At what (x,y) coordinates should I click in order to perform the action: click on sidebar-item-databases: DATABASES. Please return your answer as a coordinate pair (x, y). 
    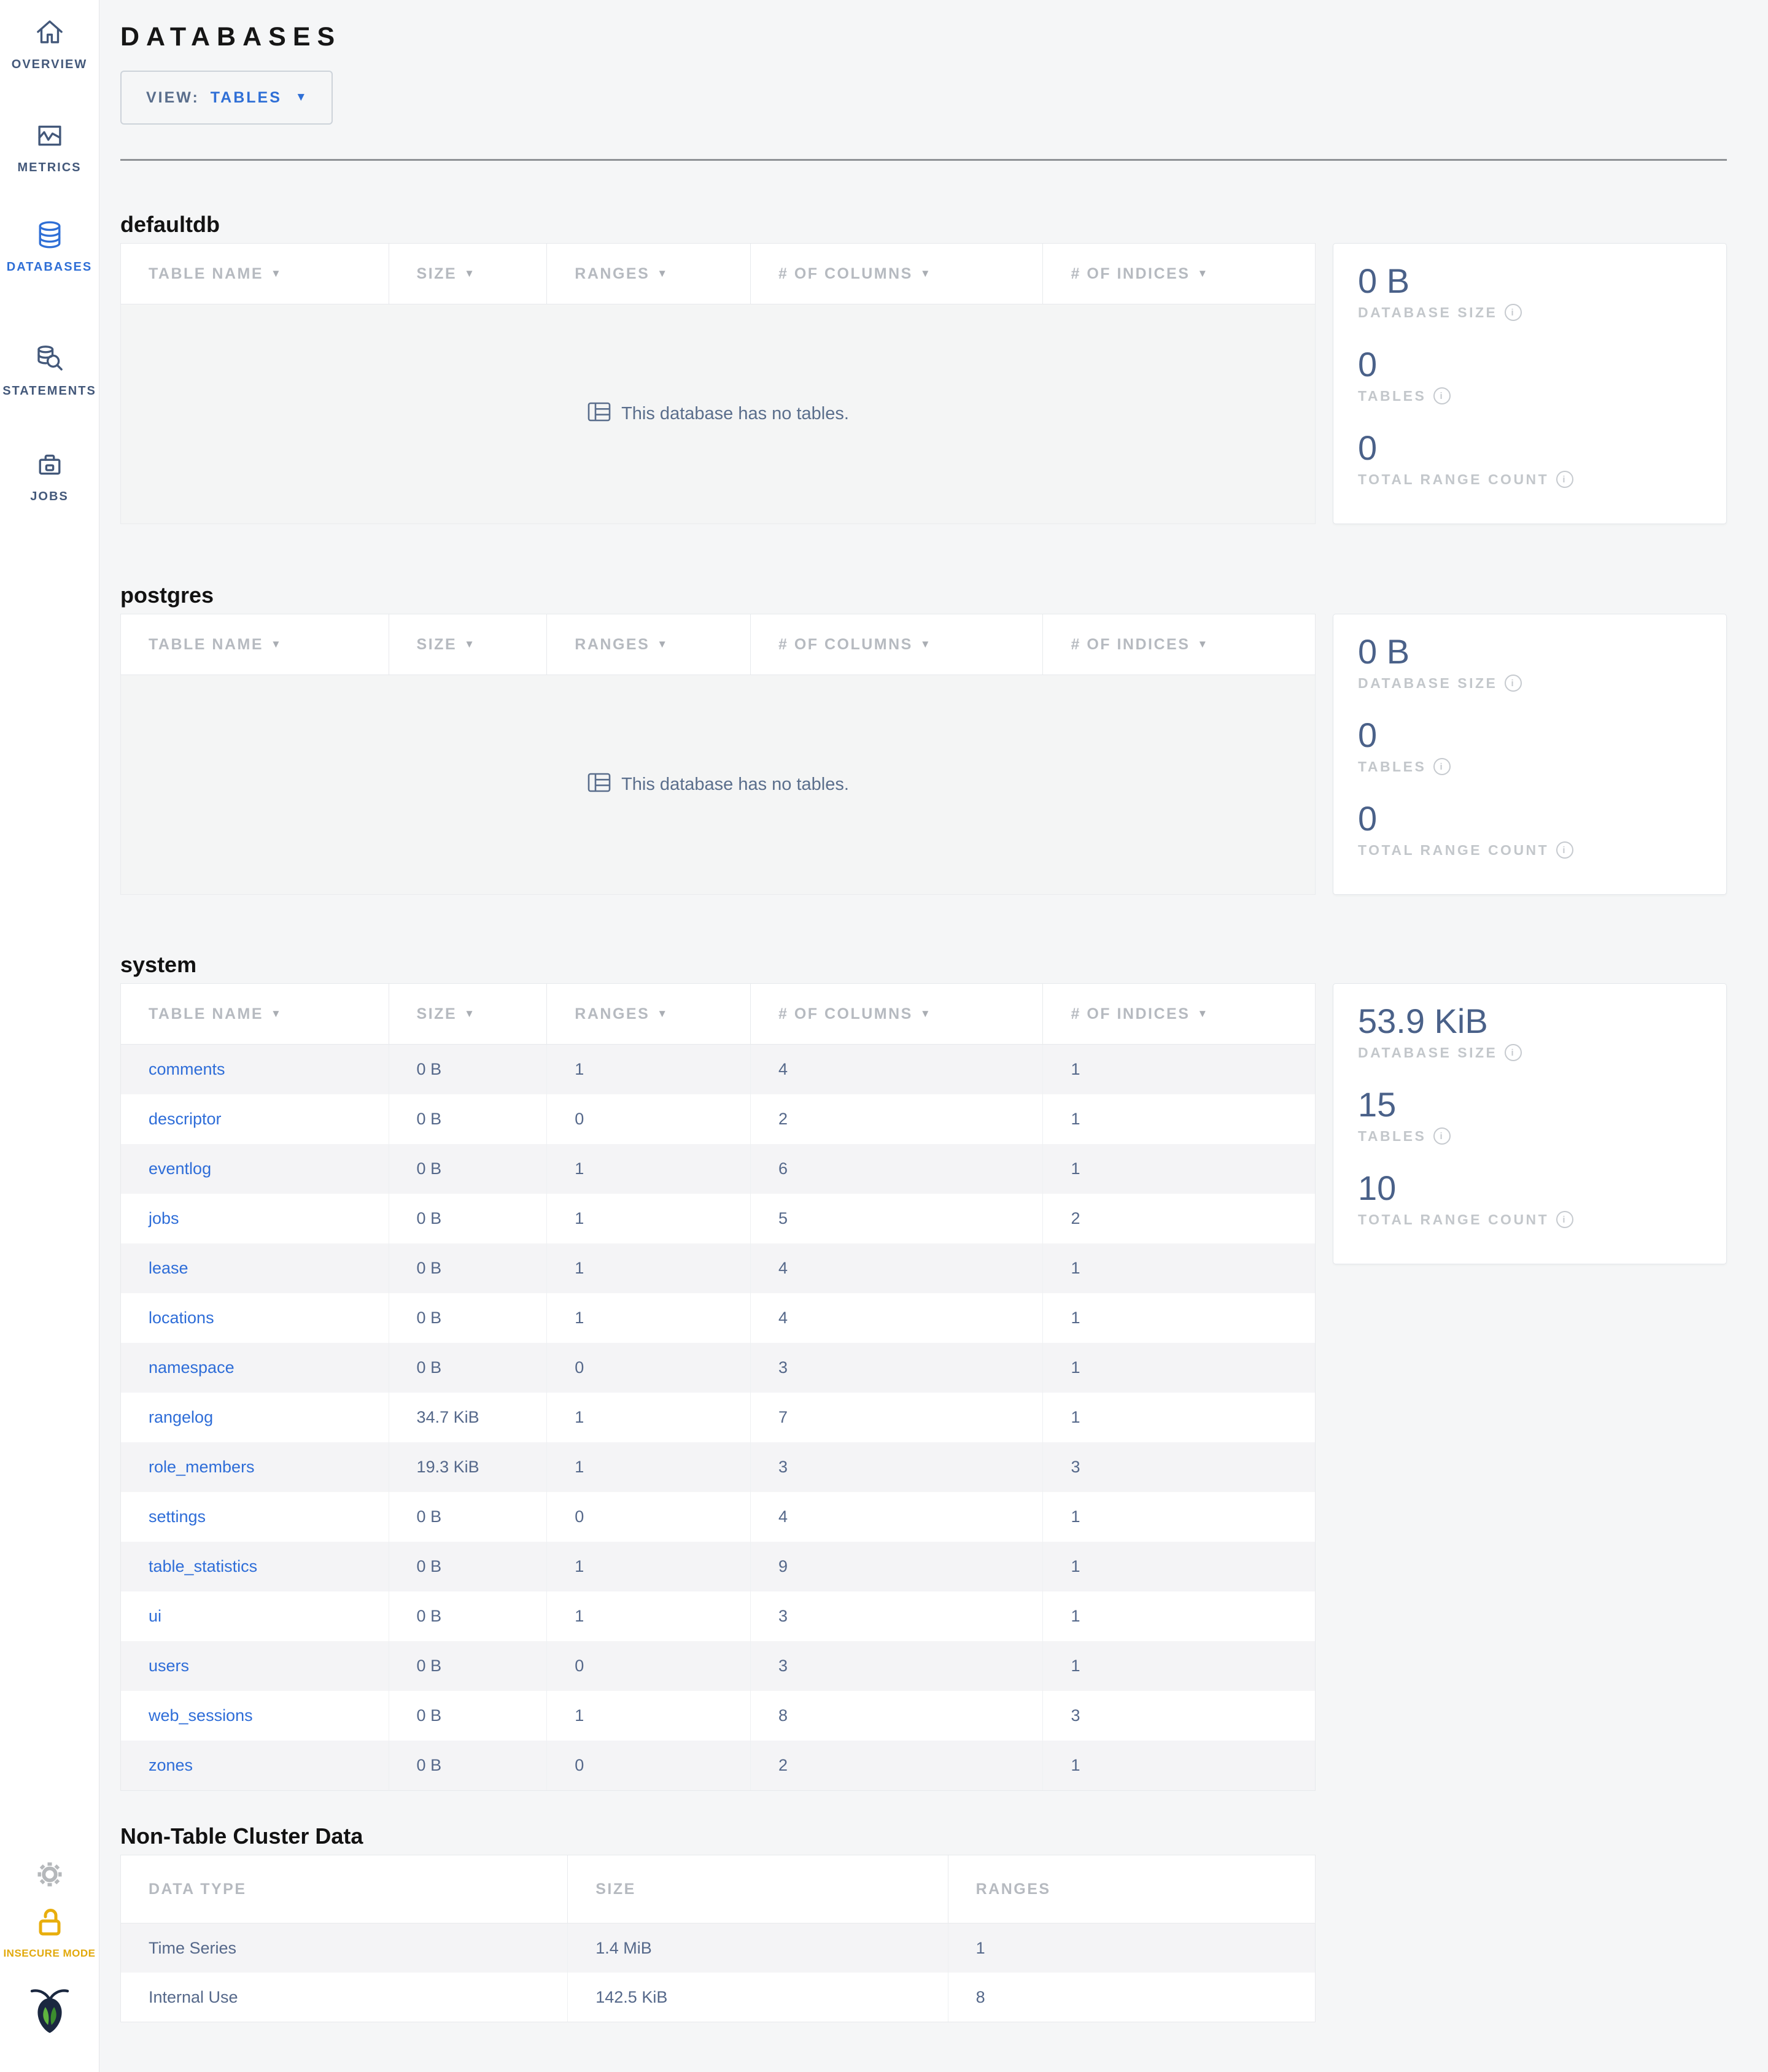
    Looking at the image, I should click on (49, 246).